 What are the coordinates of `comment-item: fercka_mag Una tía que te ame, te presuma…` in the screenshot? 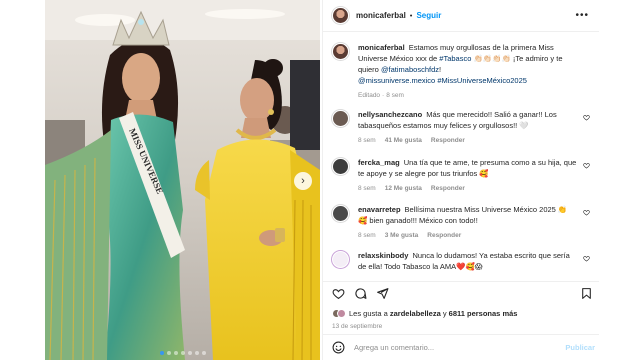 It's located at (463, 175).